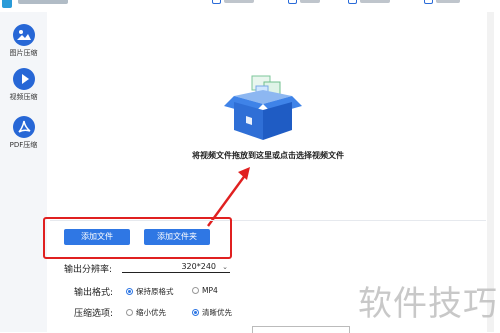 Image resolution: width=500 pixels, height=333 pixels. What do you see at coordinates (7, 4) in the screenshot?
I see `app-logo-icon` at bounding box center [7, 4].